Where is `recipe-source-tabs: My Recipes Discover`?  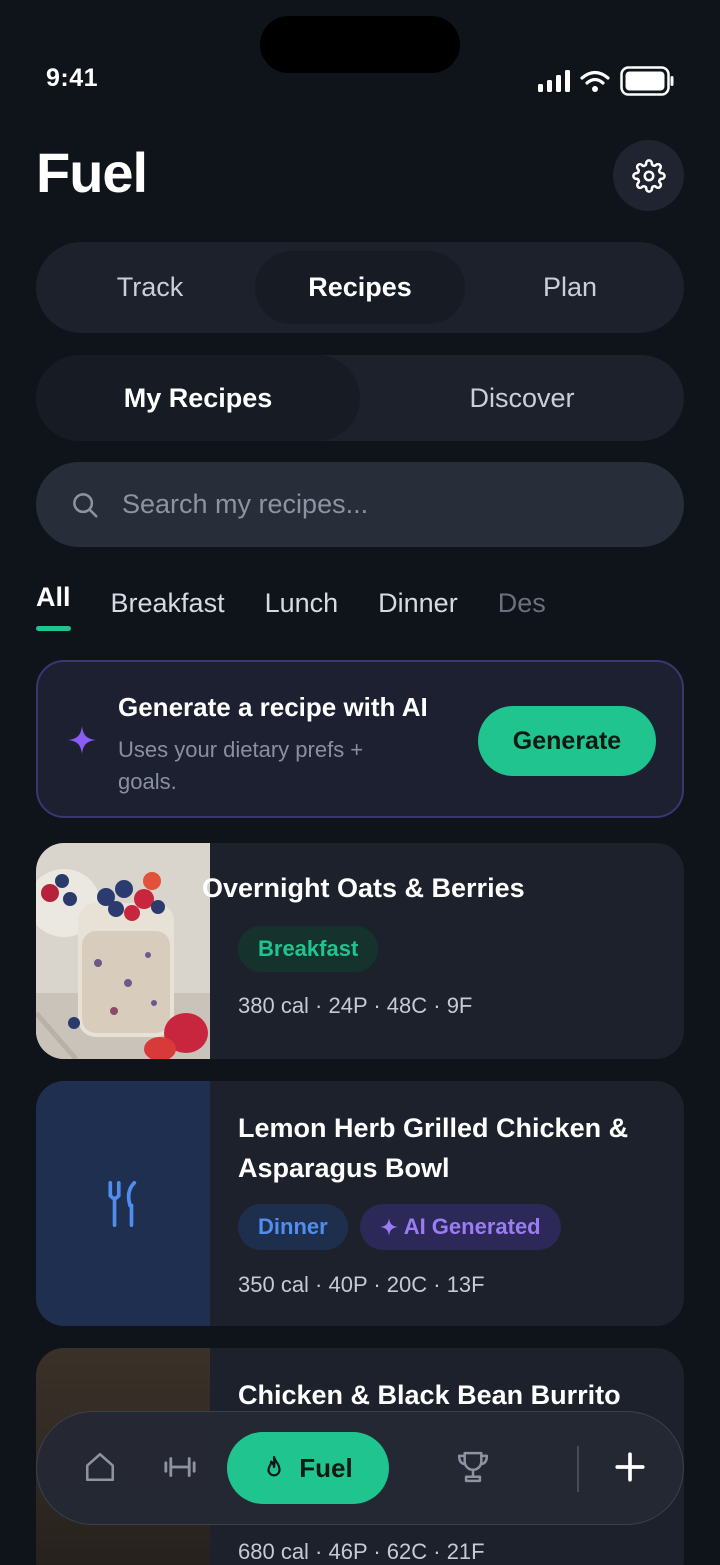
recipe-source-tabs: My Recipes Discover is located at coordinates (360, 398).